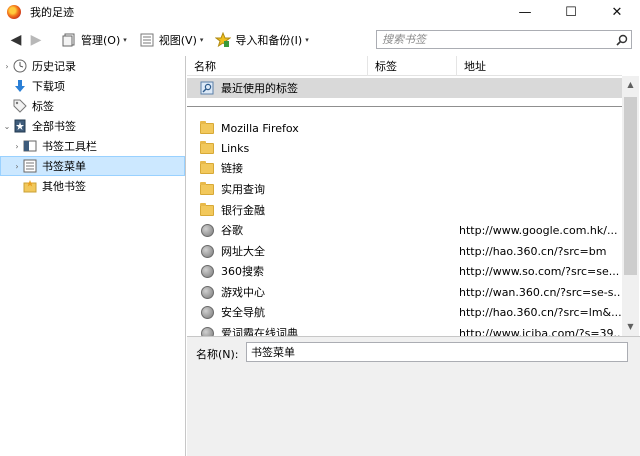 The height and width of the screenshot is (456, 640). Describe the element at coordinates (404, 128) in the screenshot. I see `list-item: Mozilla Firefox` at that location.